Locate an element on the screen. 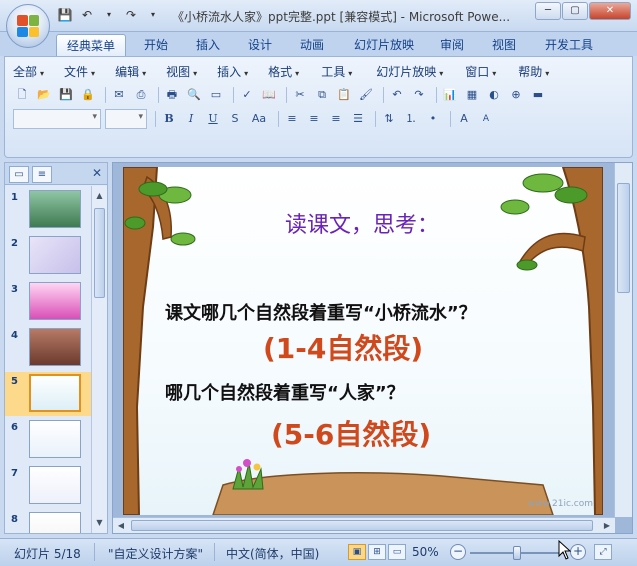  font-name-combo is located at coordinates (57, 119).